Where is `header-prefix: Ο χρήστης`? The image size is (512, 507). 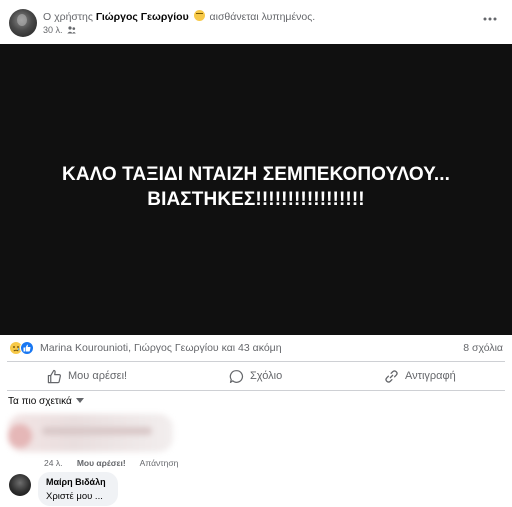 header-prefix: Ο χρήστης is located at coordinates (68, 17).